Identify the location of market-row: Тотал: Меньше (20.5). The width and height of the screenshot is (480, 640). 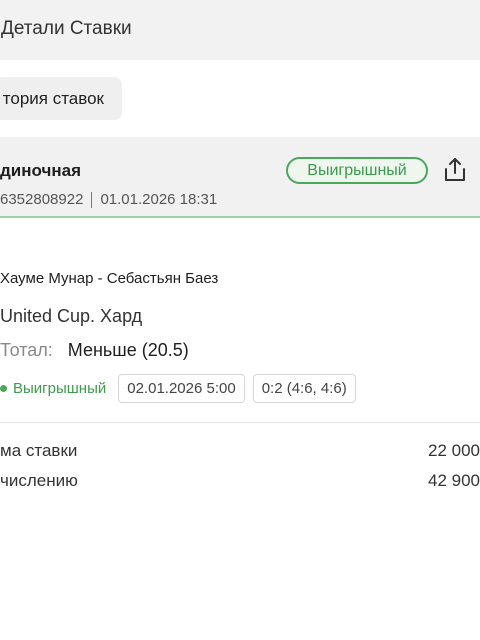
(94, 350).